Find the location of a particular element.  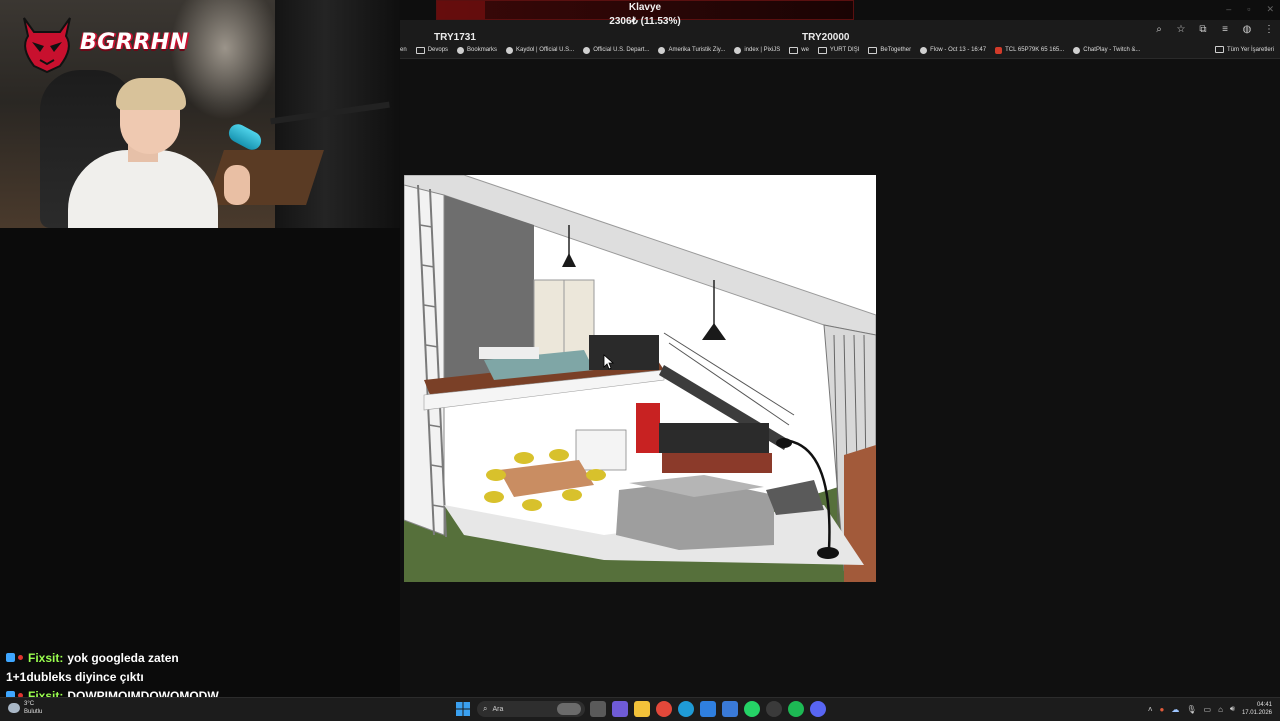

all-bookmarks-button: Tüm Yer İşaretleri is located at coordinates (1244, 49).